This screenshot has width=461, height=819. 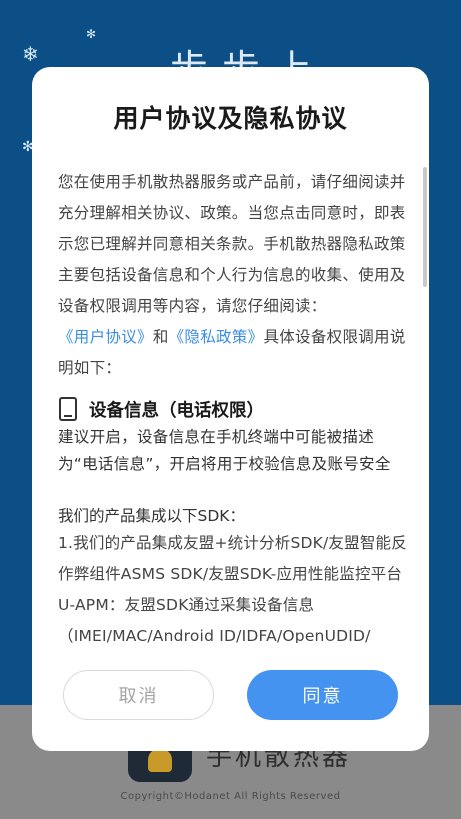 I want to click on snowflake-icon: ✻, so click(x=91, y=34).